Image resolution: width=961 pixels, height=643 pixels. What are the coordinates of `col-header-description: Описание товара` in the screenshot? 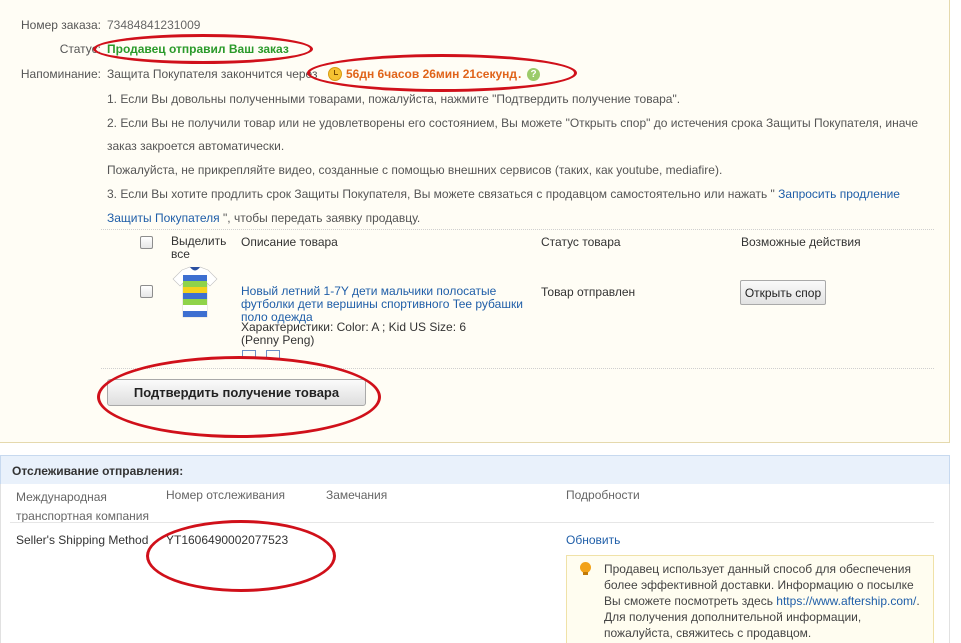 It's located at (289, 242).